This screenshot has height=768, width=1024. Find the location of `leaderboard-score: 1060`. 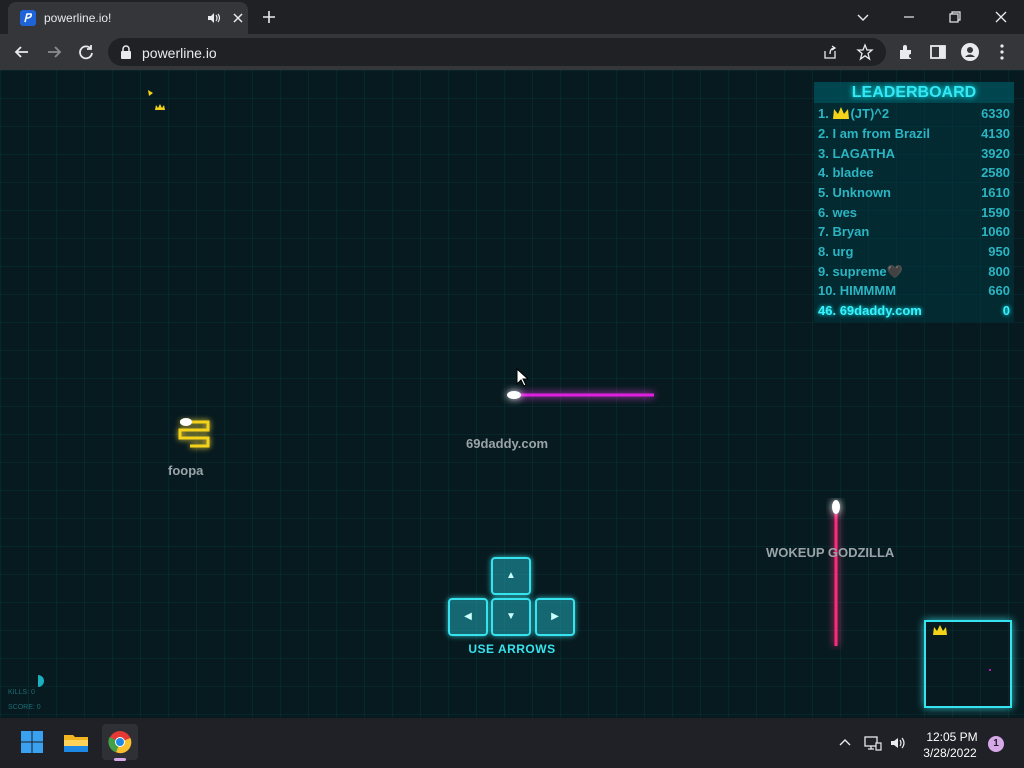

leaderboard-score: 1060 is located at coordinates (995, 231).